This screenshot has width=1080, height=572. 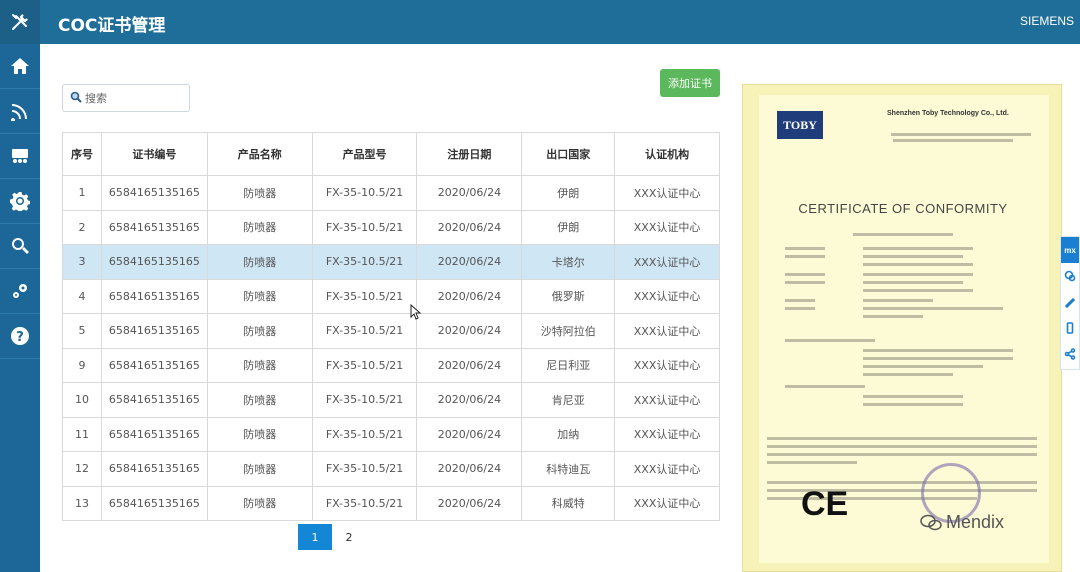 I want to click on chat-icon, so click(x=1070, y=276).